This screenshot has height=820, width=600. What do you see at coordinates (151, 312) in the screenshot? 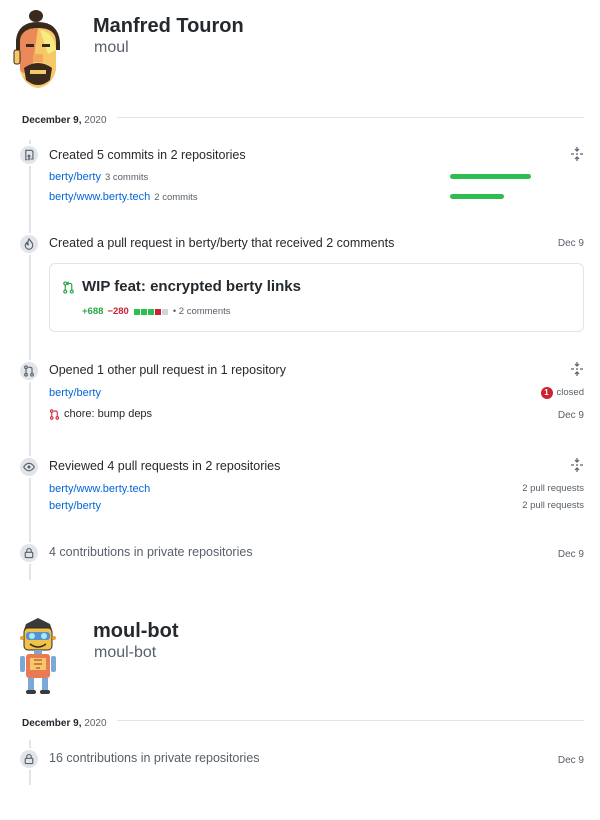
I see `diffstat-blocks` at bounding box center [151, 312].